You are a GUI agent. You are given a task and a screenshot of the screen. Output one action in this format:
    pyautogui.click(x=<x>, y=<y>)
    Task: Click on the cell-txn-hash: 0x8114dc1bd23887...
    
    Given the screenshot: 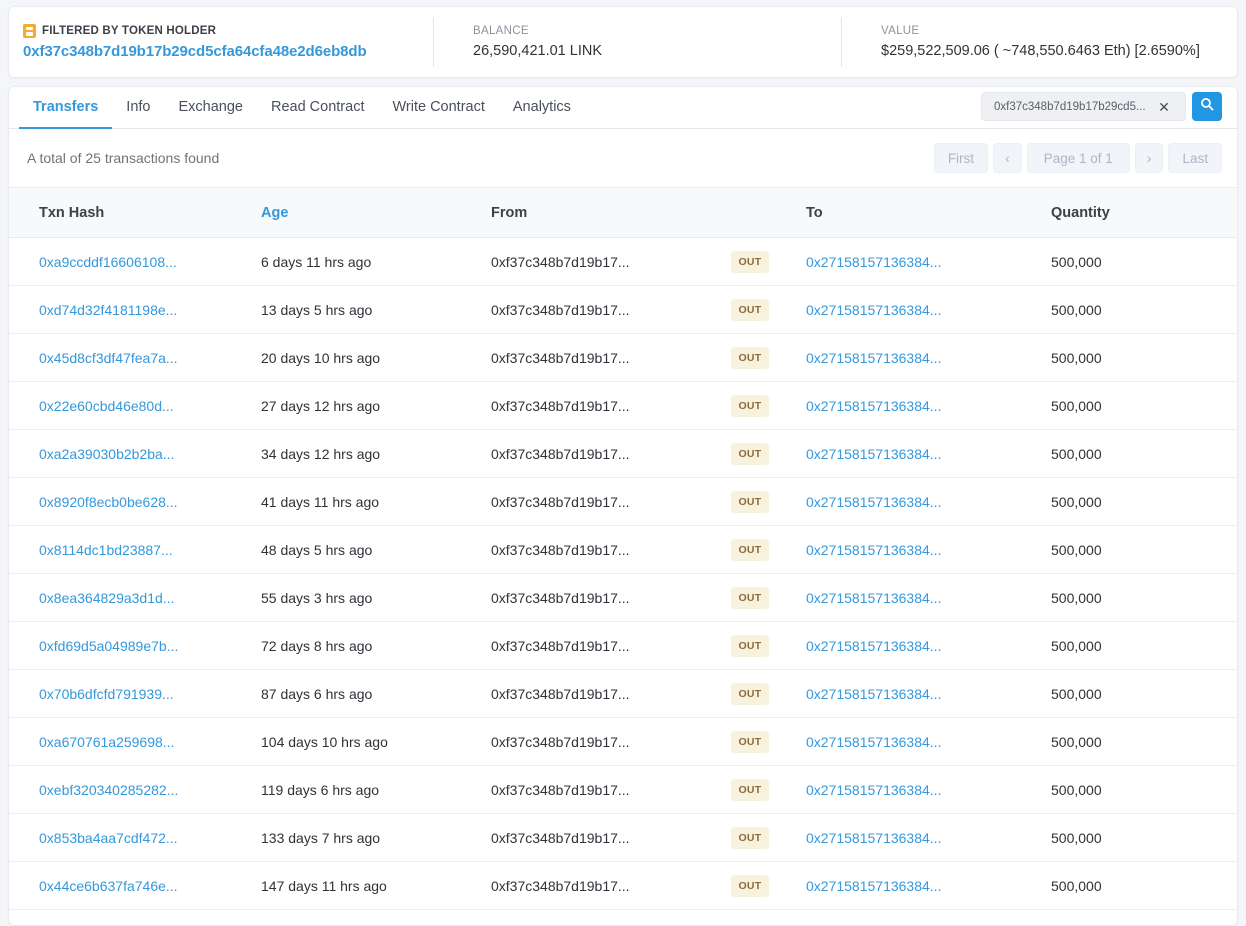 What is the action you would take?
    pyautogui.click(x=135, y=549)
    